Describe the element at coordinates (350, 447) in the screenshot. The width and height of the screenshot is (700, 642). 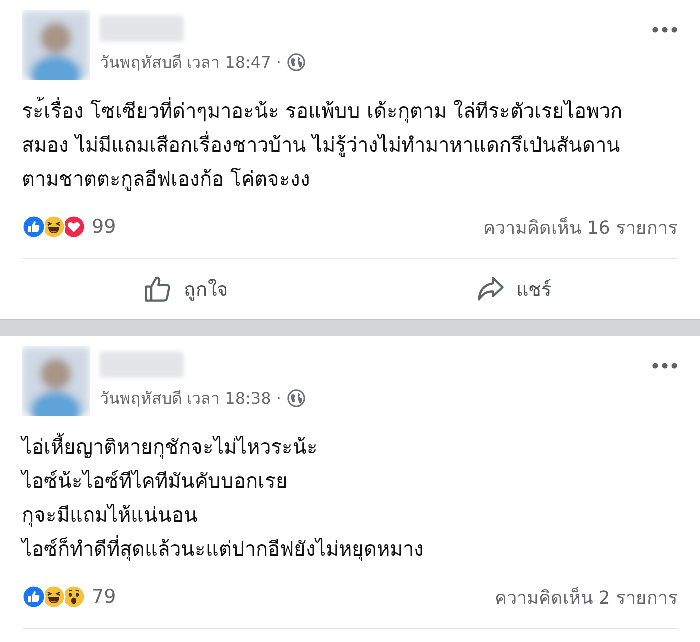
I see `post-text-line: ไอ่เหี้ยญาติหายกุชักจะไม่ไหวระน้ะ` at that location.